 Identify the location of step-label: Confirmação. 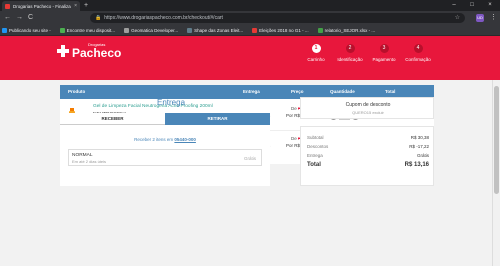
(418, 59).